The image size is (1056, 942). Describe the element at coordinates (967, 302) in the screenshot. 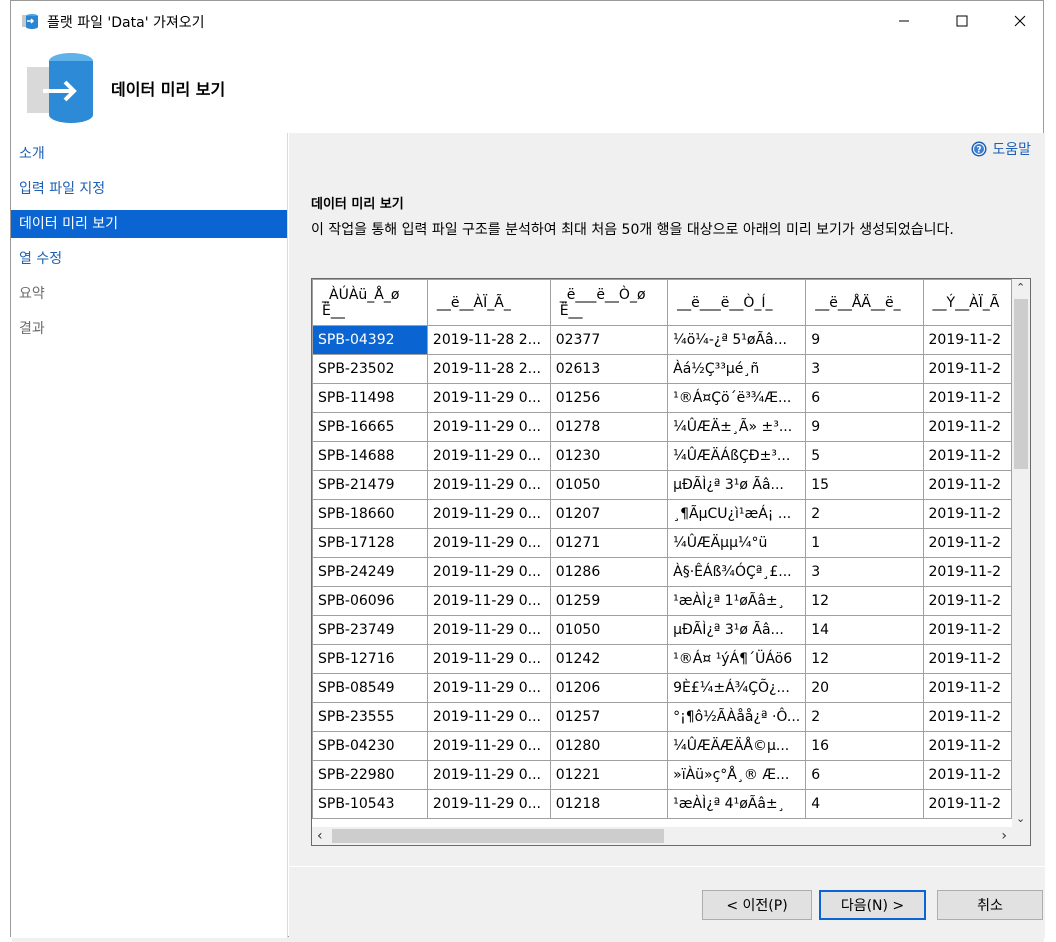

I see `column-header: __Ý__ÀÏ_Ã` at that location.